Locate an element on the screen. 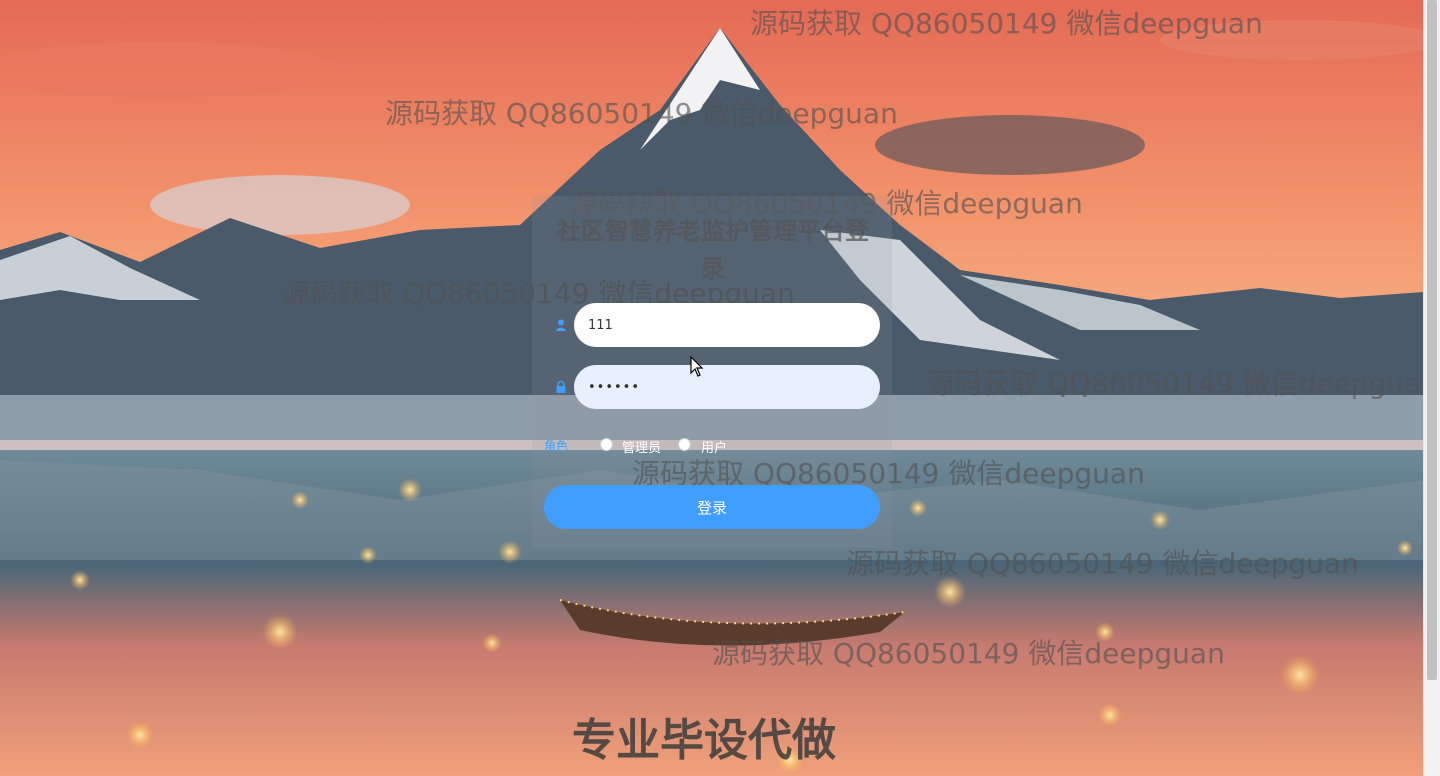 The image size is (1440, 776). scrollbar-thumb is located at coordinates (1432, 340).